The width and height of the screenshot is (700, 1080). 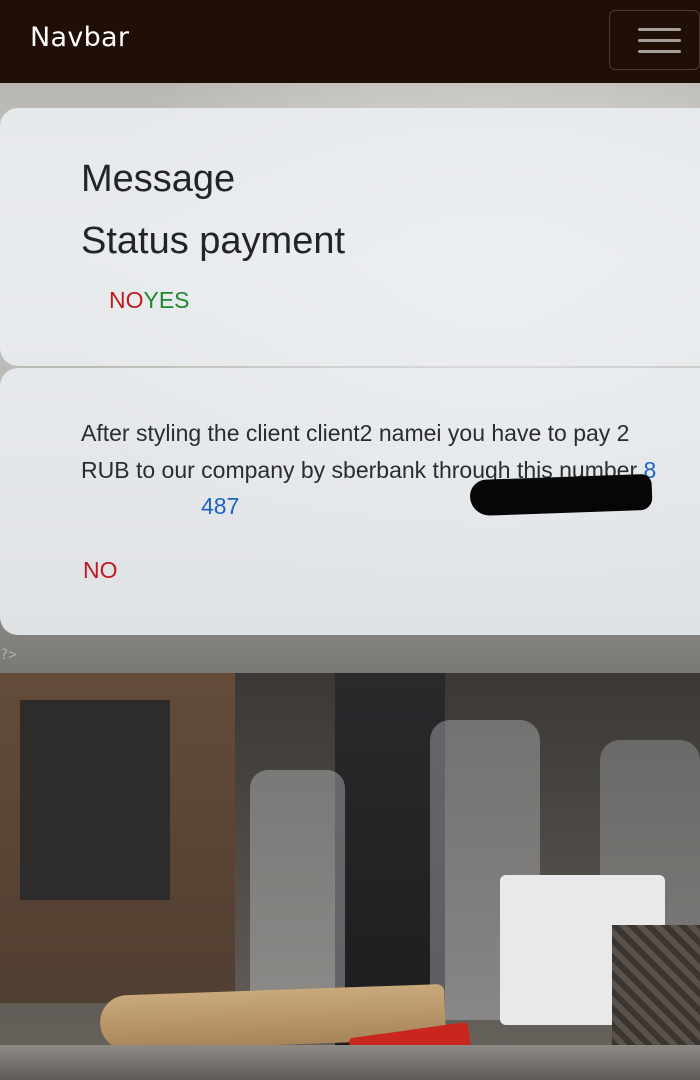 I want to click on navbar-brand: Navbar, so click(x=79, y=37).